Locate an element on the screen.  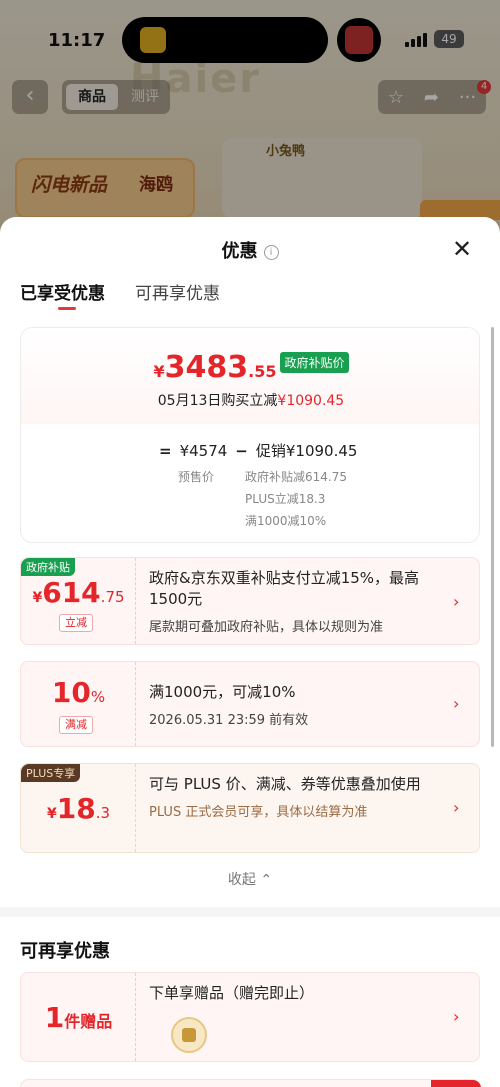
promo-value: ¥614.75 is located at coordinates (78, 592).